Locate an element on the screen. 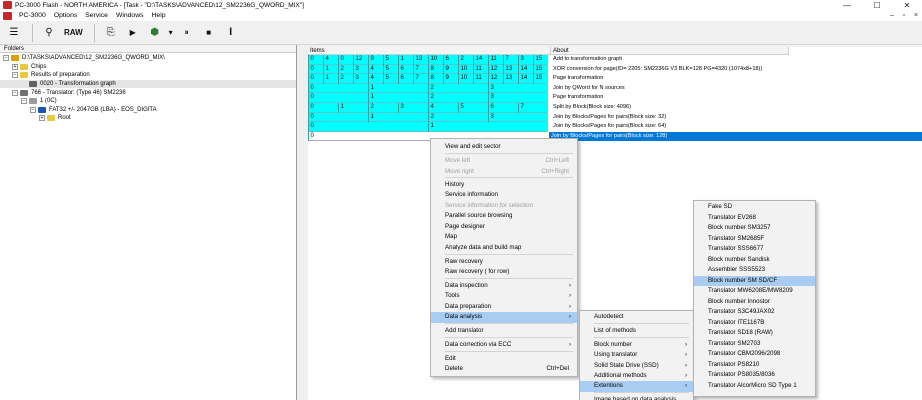 The height and width of the screenshot is (400, 922). extention-item-block-number-sandisk: Block number Sandisk is located at coordinates (754, 260).